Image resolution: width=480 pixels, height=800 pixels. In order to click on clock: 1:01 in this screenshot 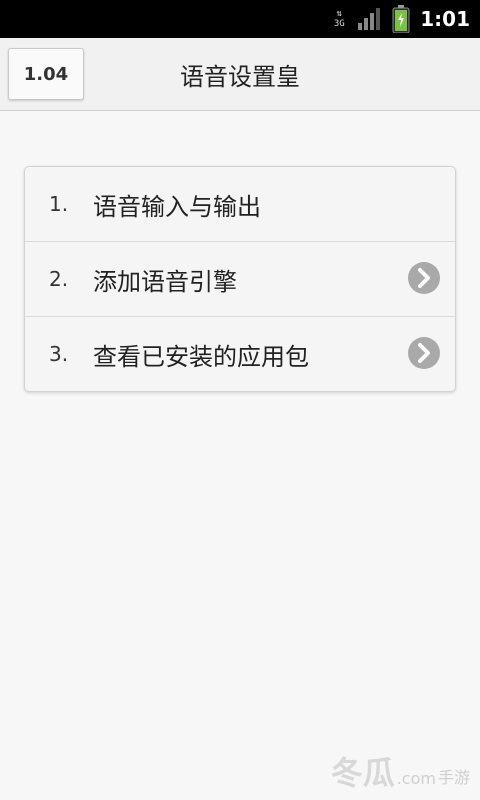, I will do `click(445, 19)`.